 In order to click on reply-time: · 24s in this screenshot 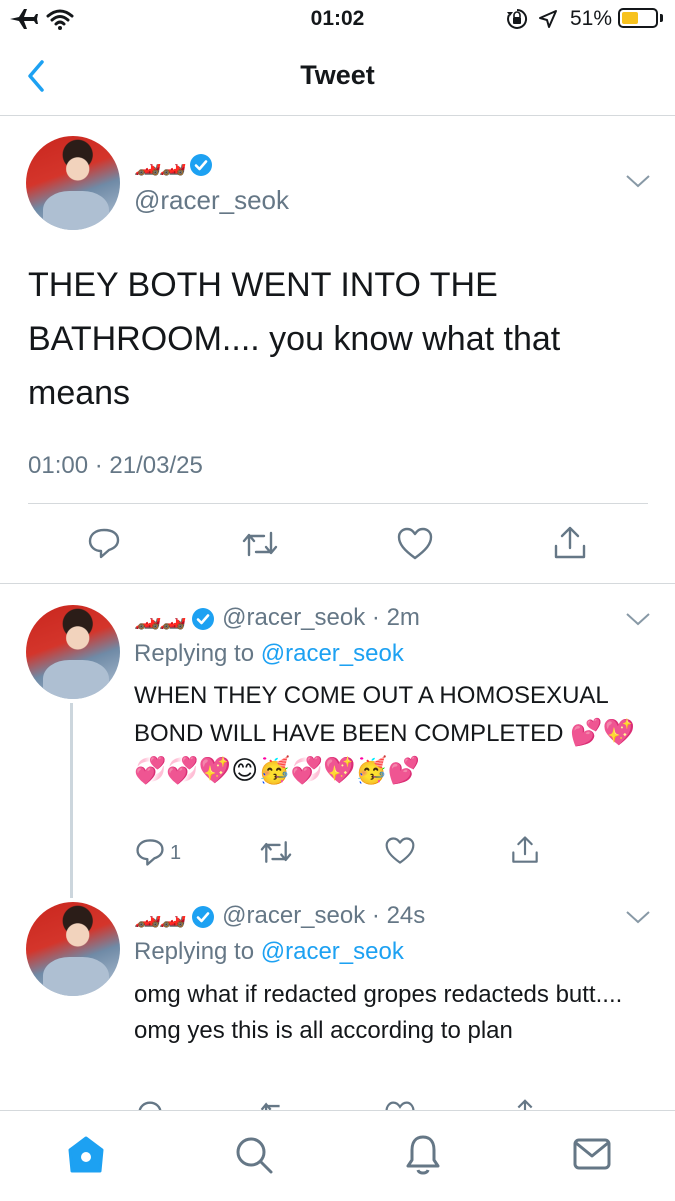, I will do `click(398, 915)`.